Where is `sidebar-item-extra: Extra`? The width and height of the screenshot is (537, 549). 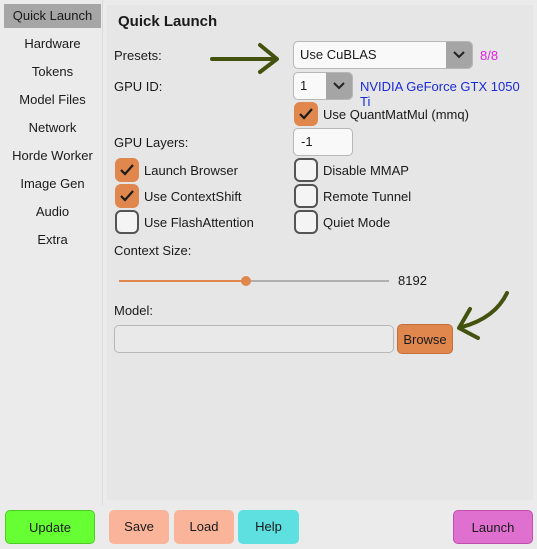
sidebar-item-extra: Extra is located at coordinates (52, 240).